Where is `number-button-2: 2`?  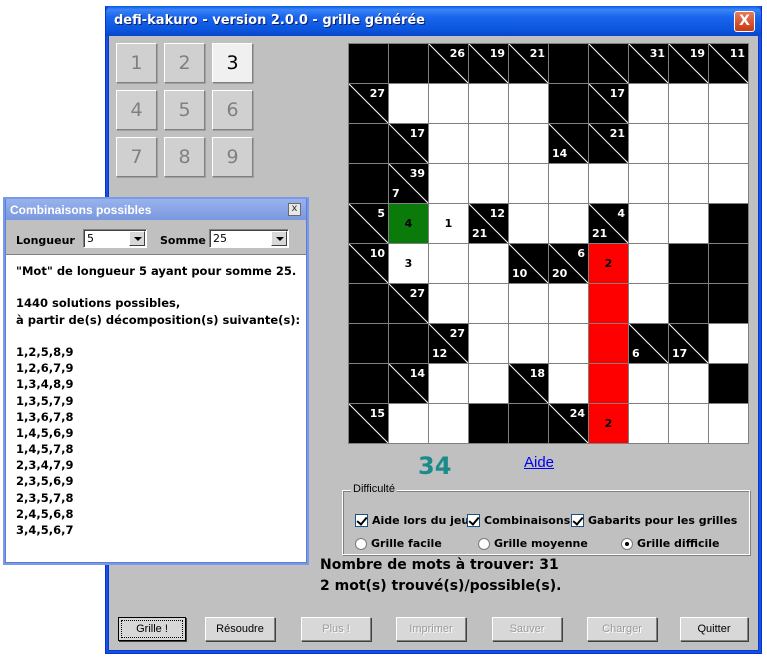 number-button-2: 2 is located at coordinates (184, 63).